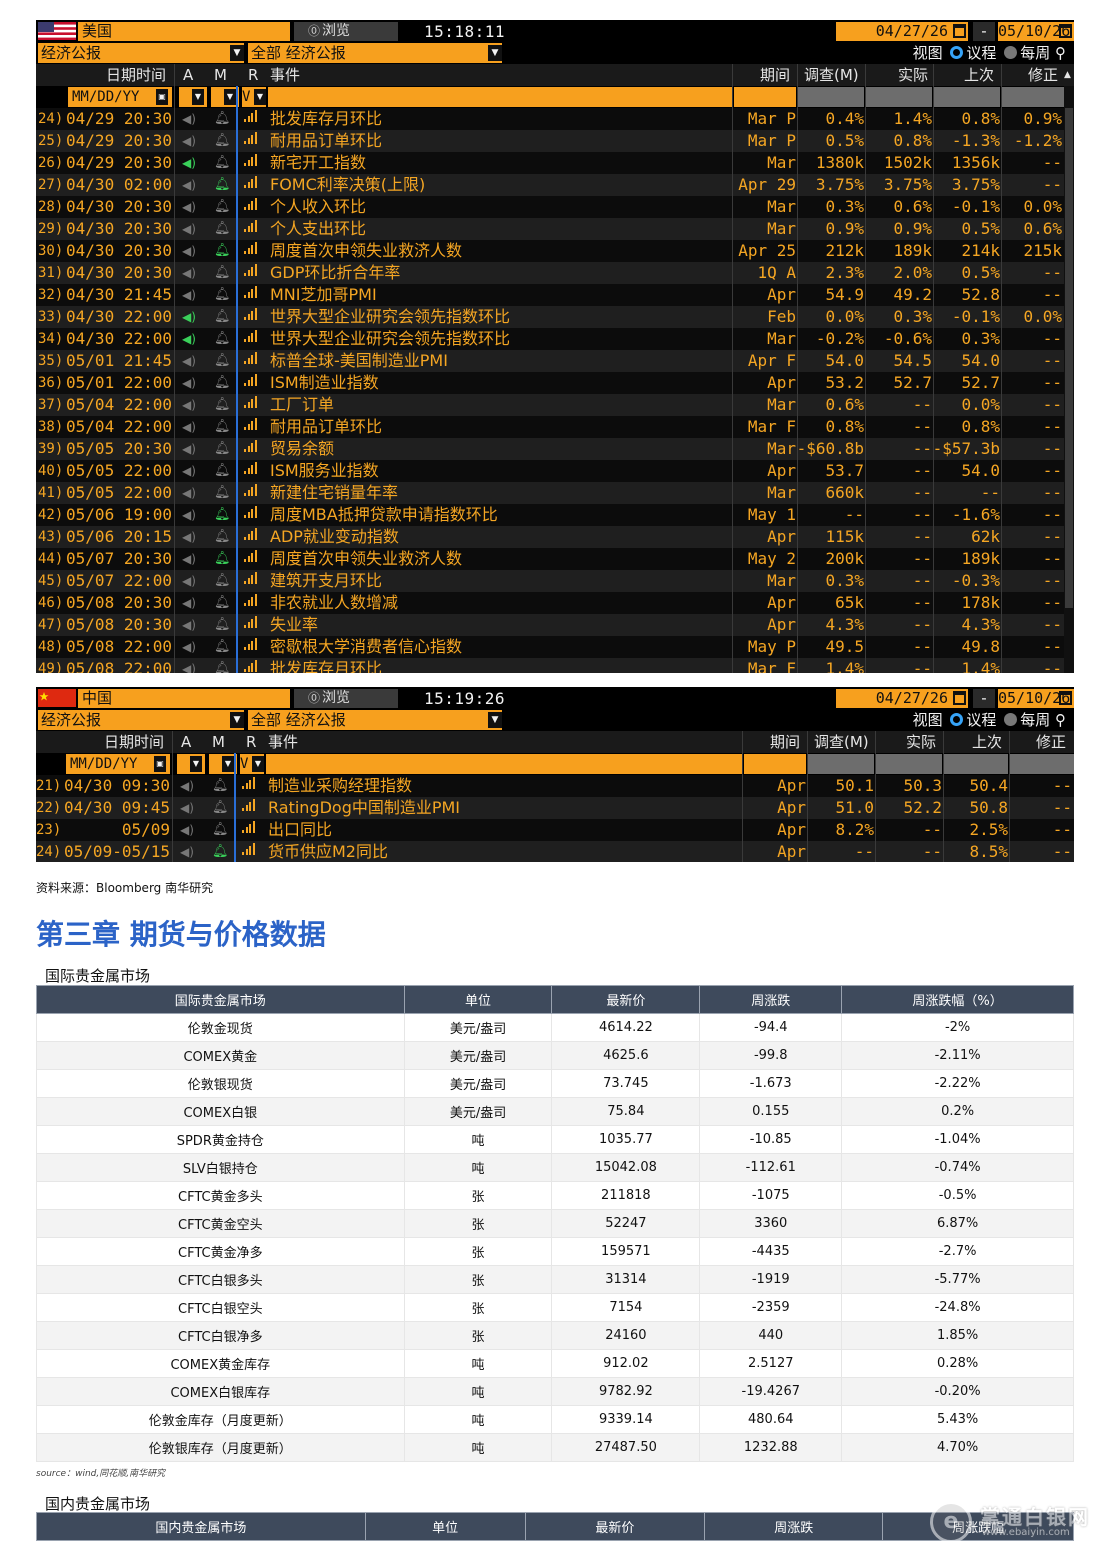 The image size is (1110, 1556). Describe the element at coordinates (366, 559) in the screenshot. I see `event-name: 周度首次申领失业救济人数` at that location.